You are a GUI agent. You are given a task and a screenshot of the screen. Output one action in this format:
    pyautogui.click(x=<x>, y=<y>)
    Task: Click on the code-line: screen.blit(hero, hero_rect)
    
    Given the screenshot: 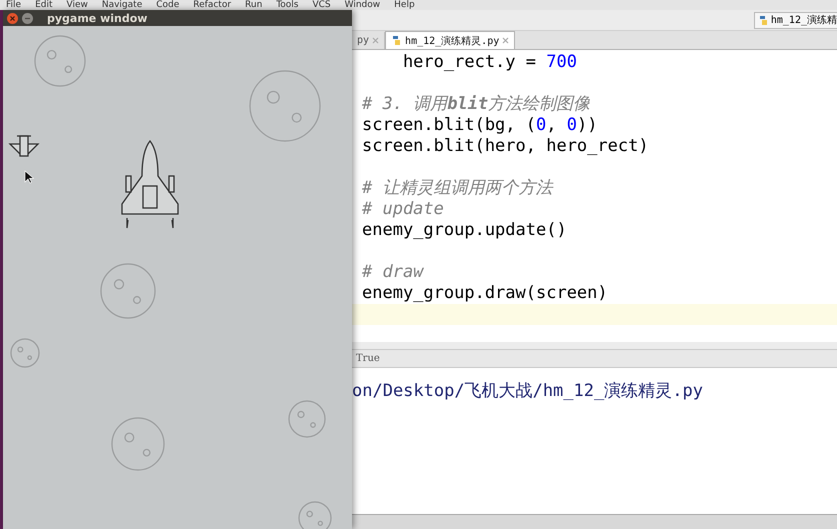 What is the action you would take?
    pyautogui.click(x=505, y=146)
    